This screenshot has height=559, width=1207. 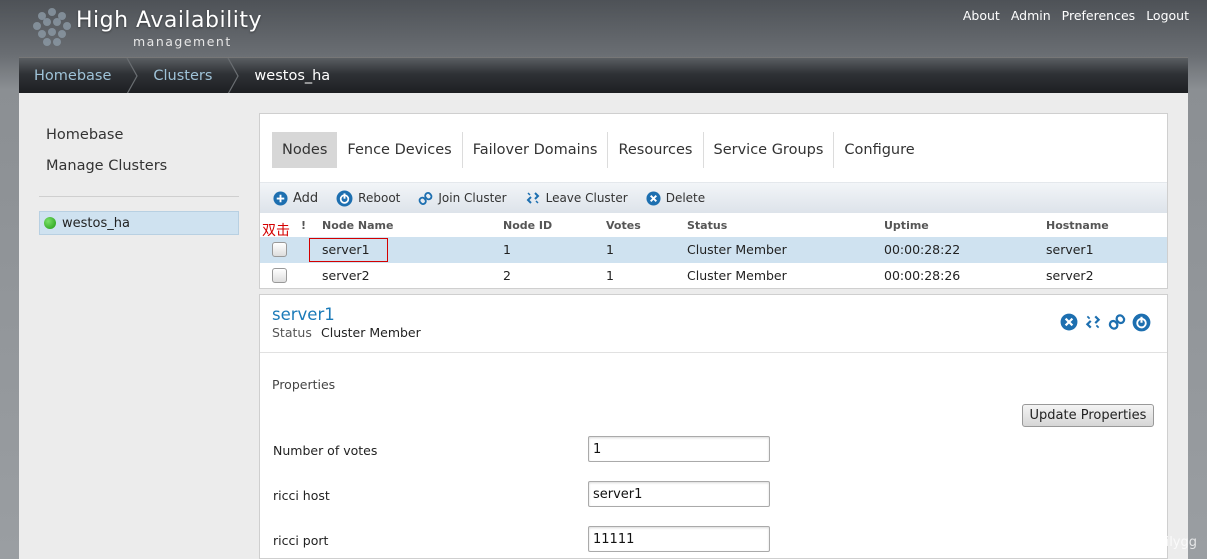 I want to click on node-id-cell: 1, so click(x=507, y=249).